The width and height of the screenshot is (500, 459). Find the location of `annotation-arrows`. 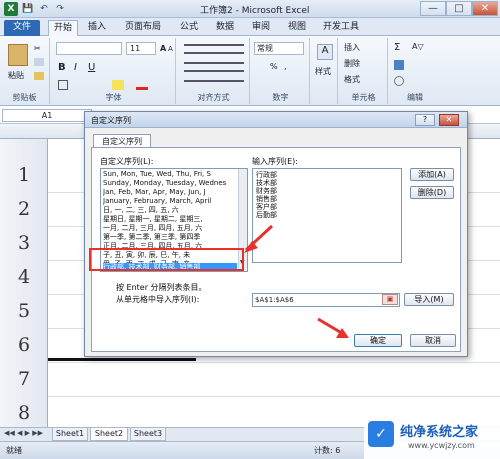

annotation-arrows is located at coordinates (296, 281).